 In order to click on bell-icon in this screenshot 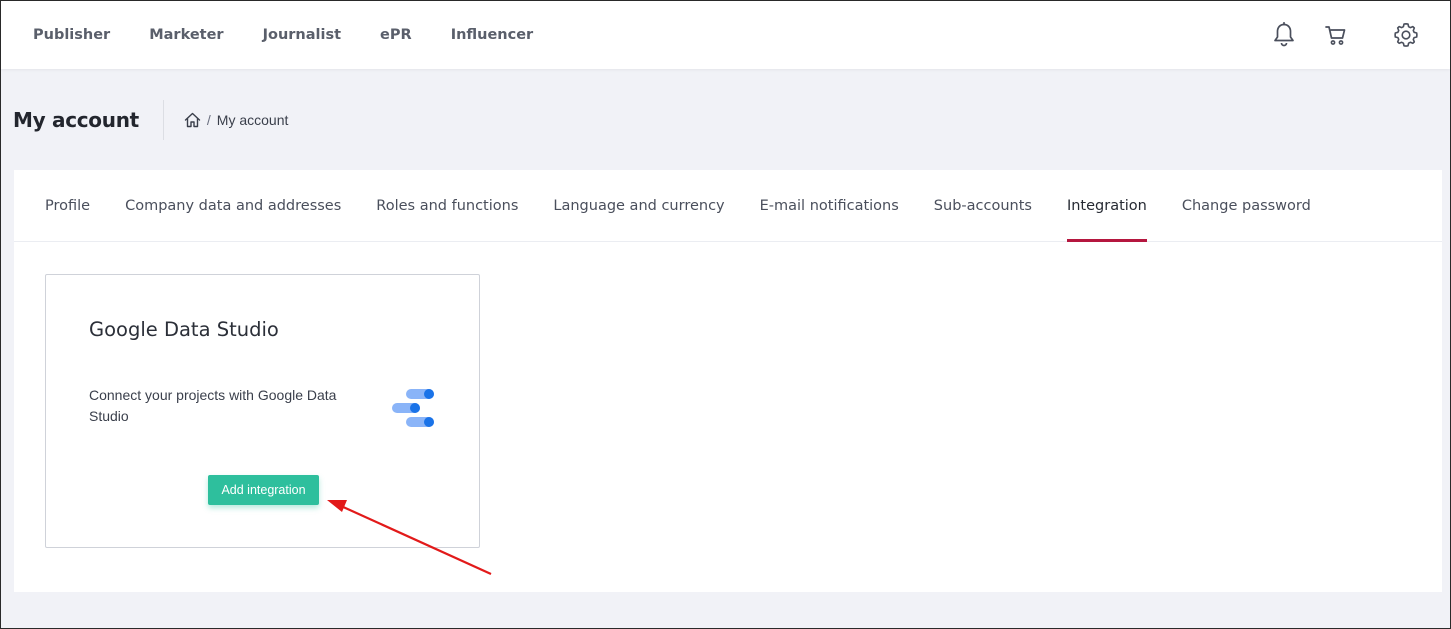, I will do `click(1284, 35)`.